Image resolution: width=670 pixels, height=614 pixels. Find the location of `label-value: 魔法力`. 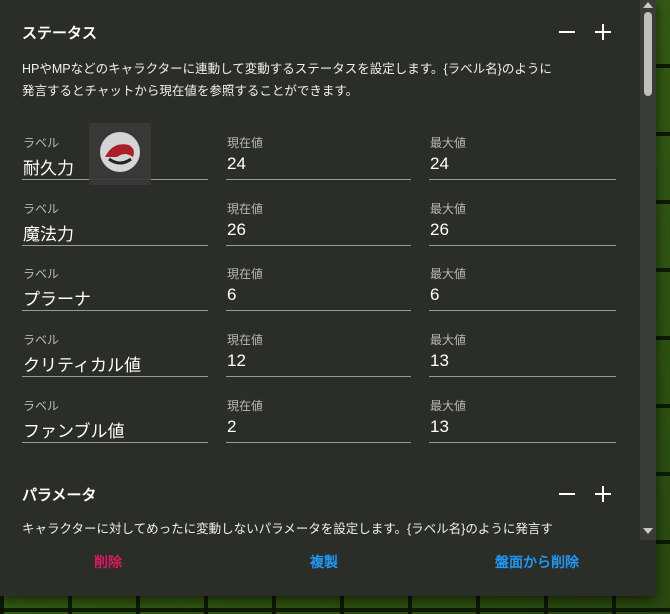

label-value: 魔法力 is located at coordinates (48, 234).